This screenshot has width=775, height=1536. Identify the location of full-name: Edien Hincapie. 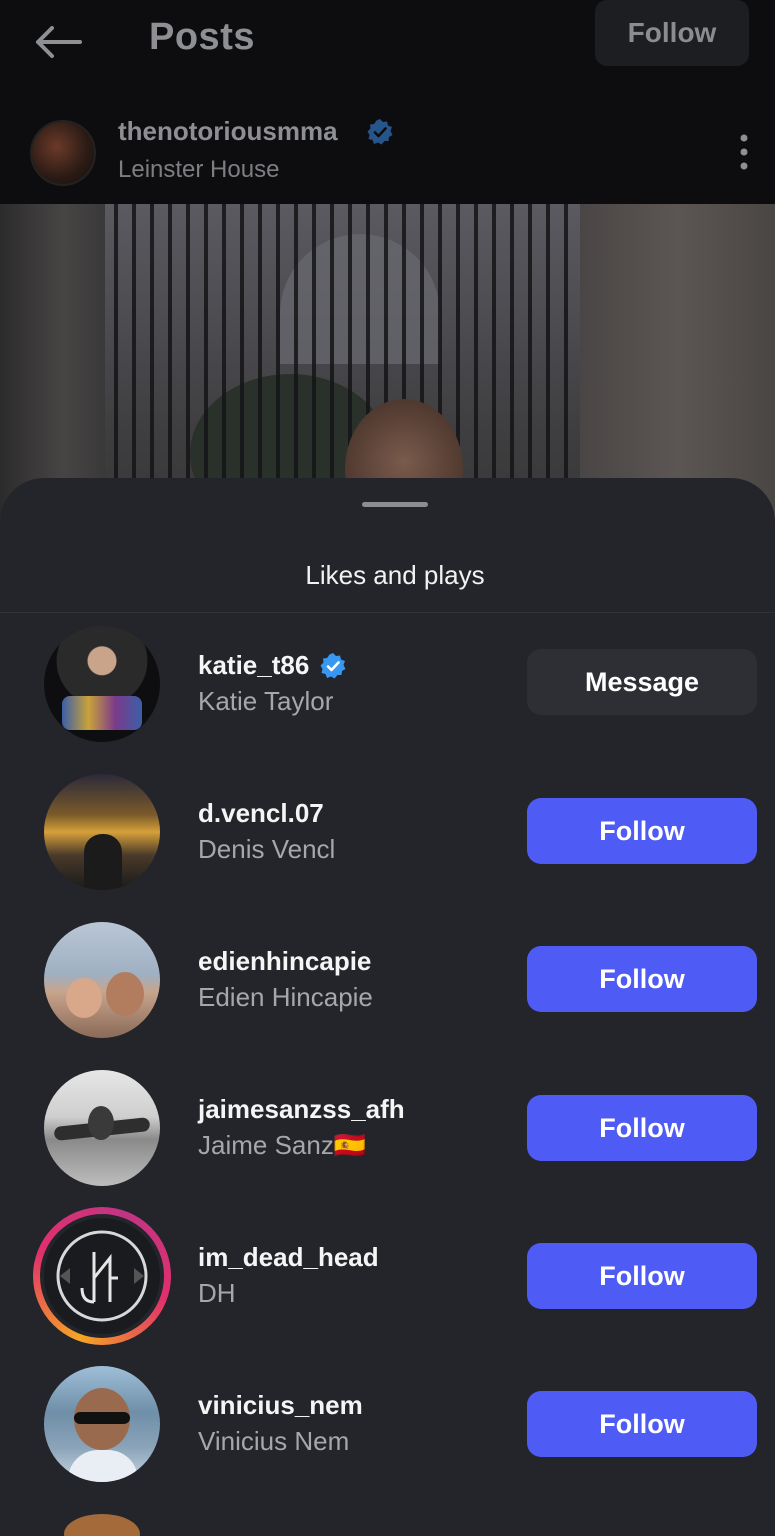
(285, 997).